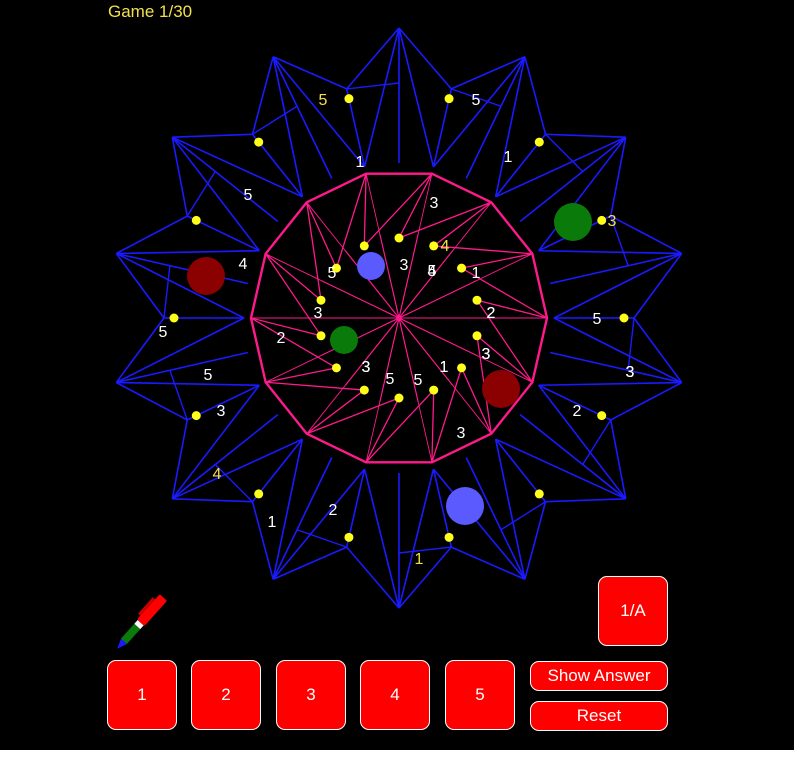  What do you see at coordinates (323, 100) in the screenshot?
I see `board-label-yellow: 5` at bounding box center [323, 100].